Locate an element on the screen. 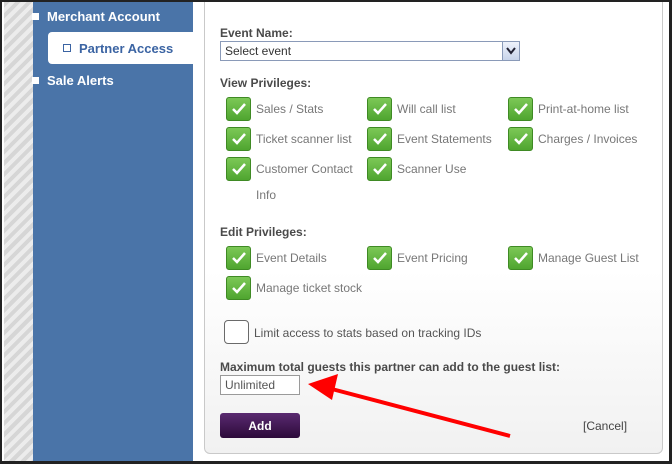 The width and height of the screenshot is (672, 464). option-label-continued: Info is located at coordinates (266, 195).